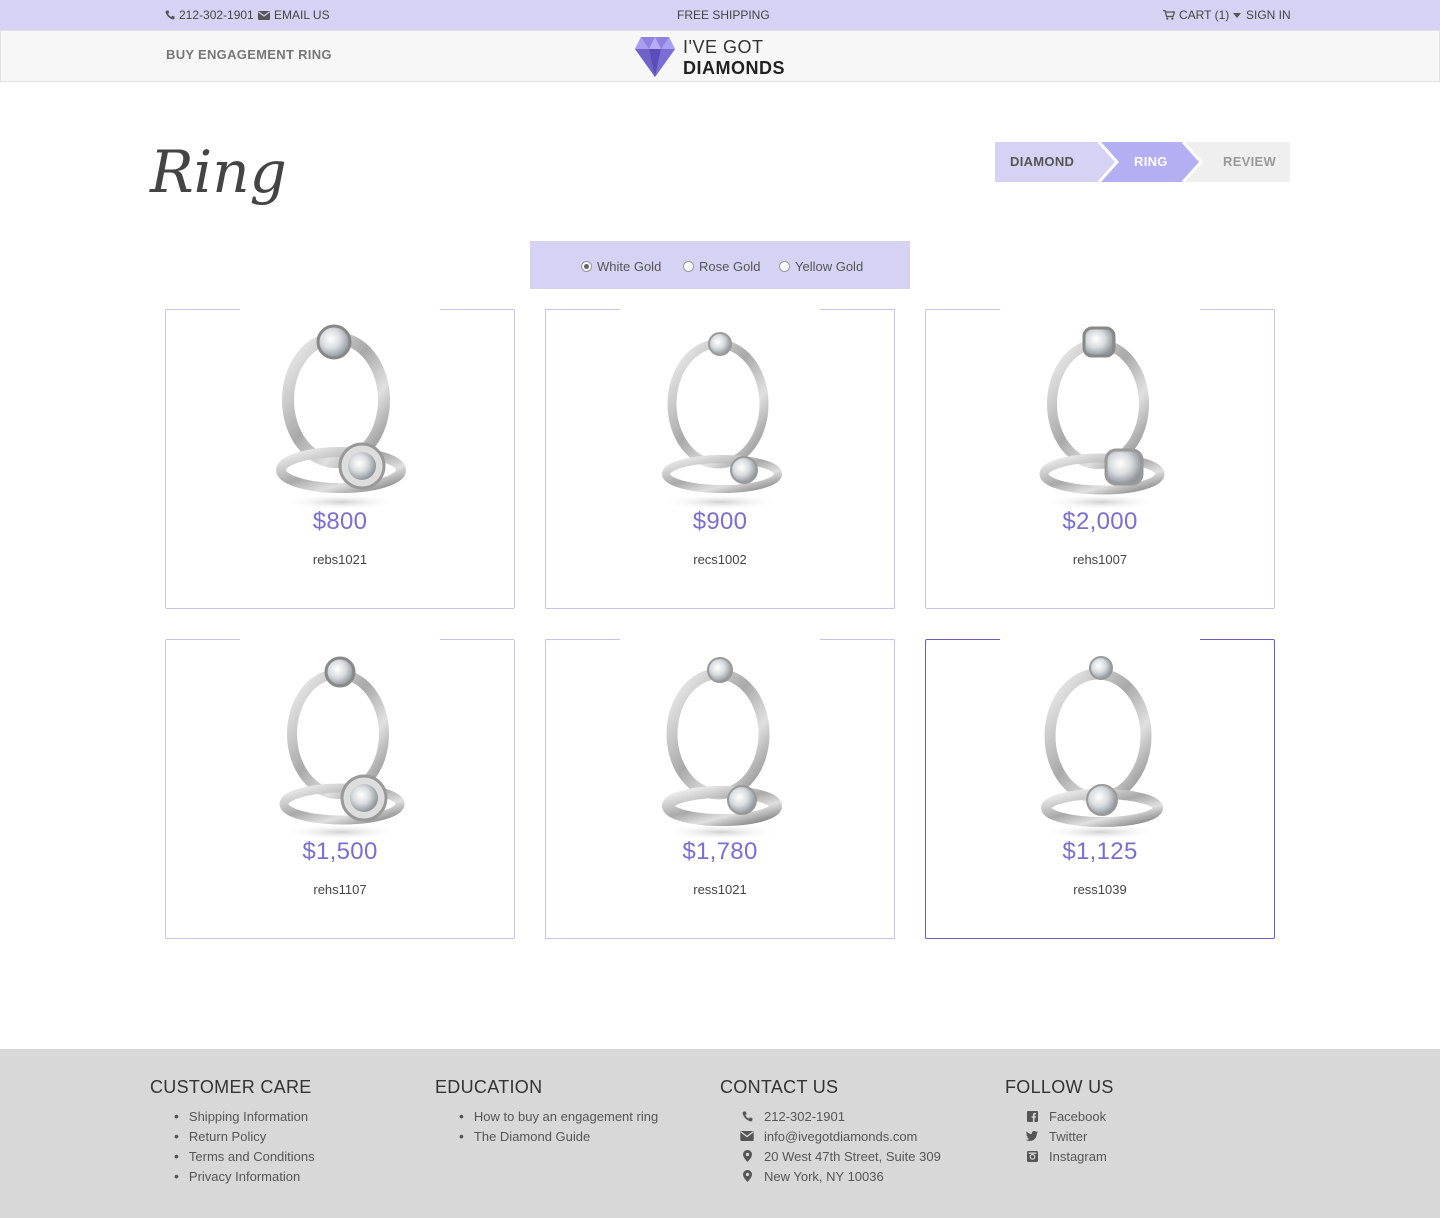 The width and height of the screenshot is (1440, 1218). I want to click on product-card: $900 recs1002, so click(720, 459).